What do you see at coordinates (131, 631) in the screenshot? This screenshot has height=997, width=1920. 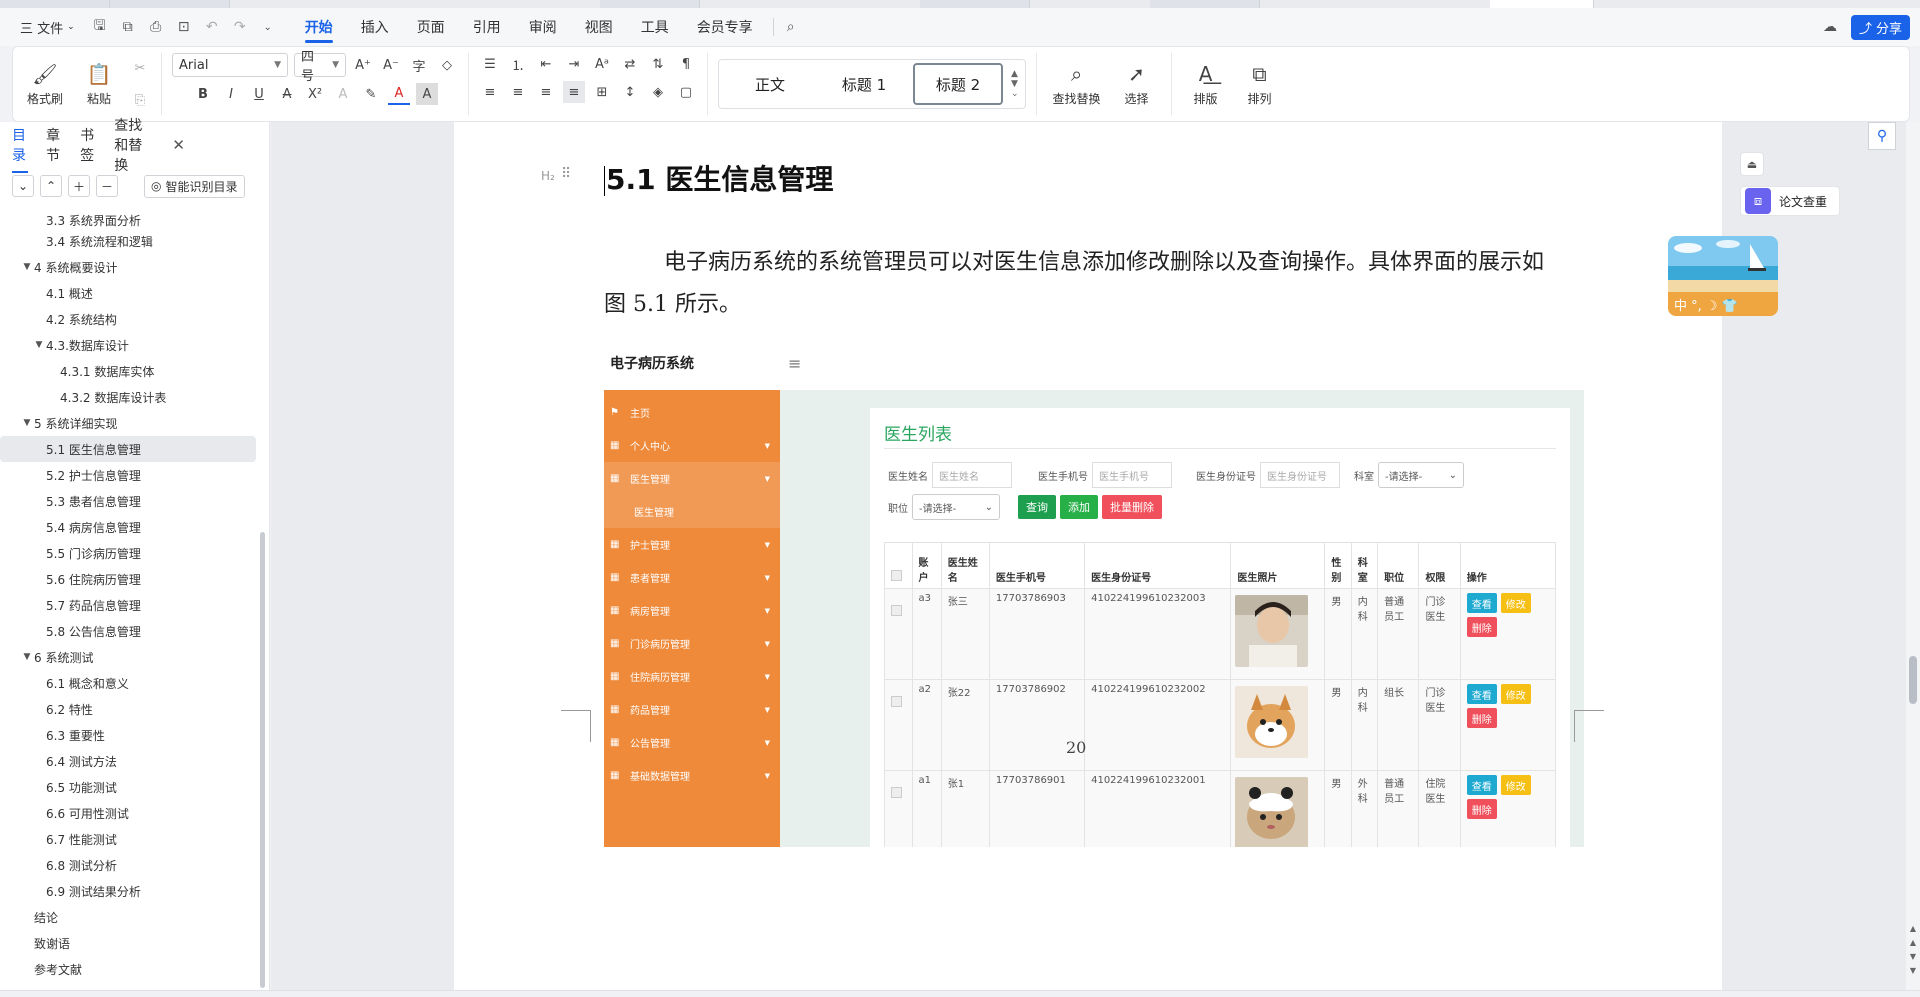 I see `toc-item: 5.8 公告信息管理` at bounding box center [131, 631].